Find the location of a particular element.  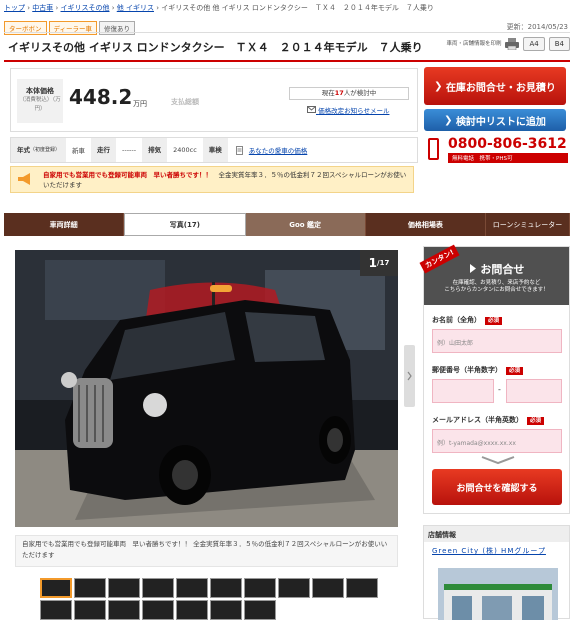

breadcrumb-uk: 他 イギリス is located at coordinates (135, 8).